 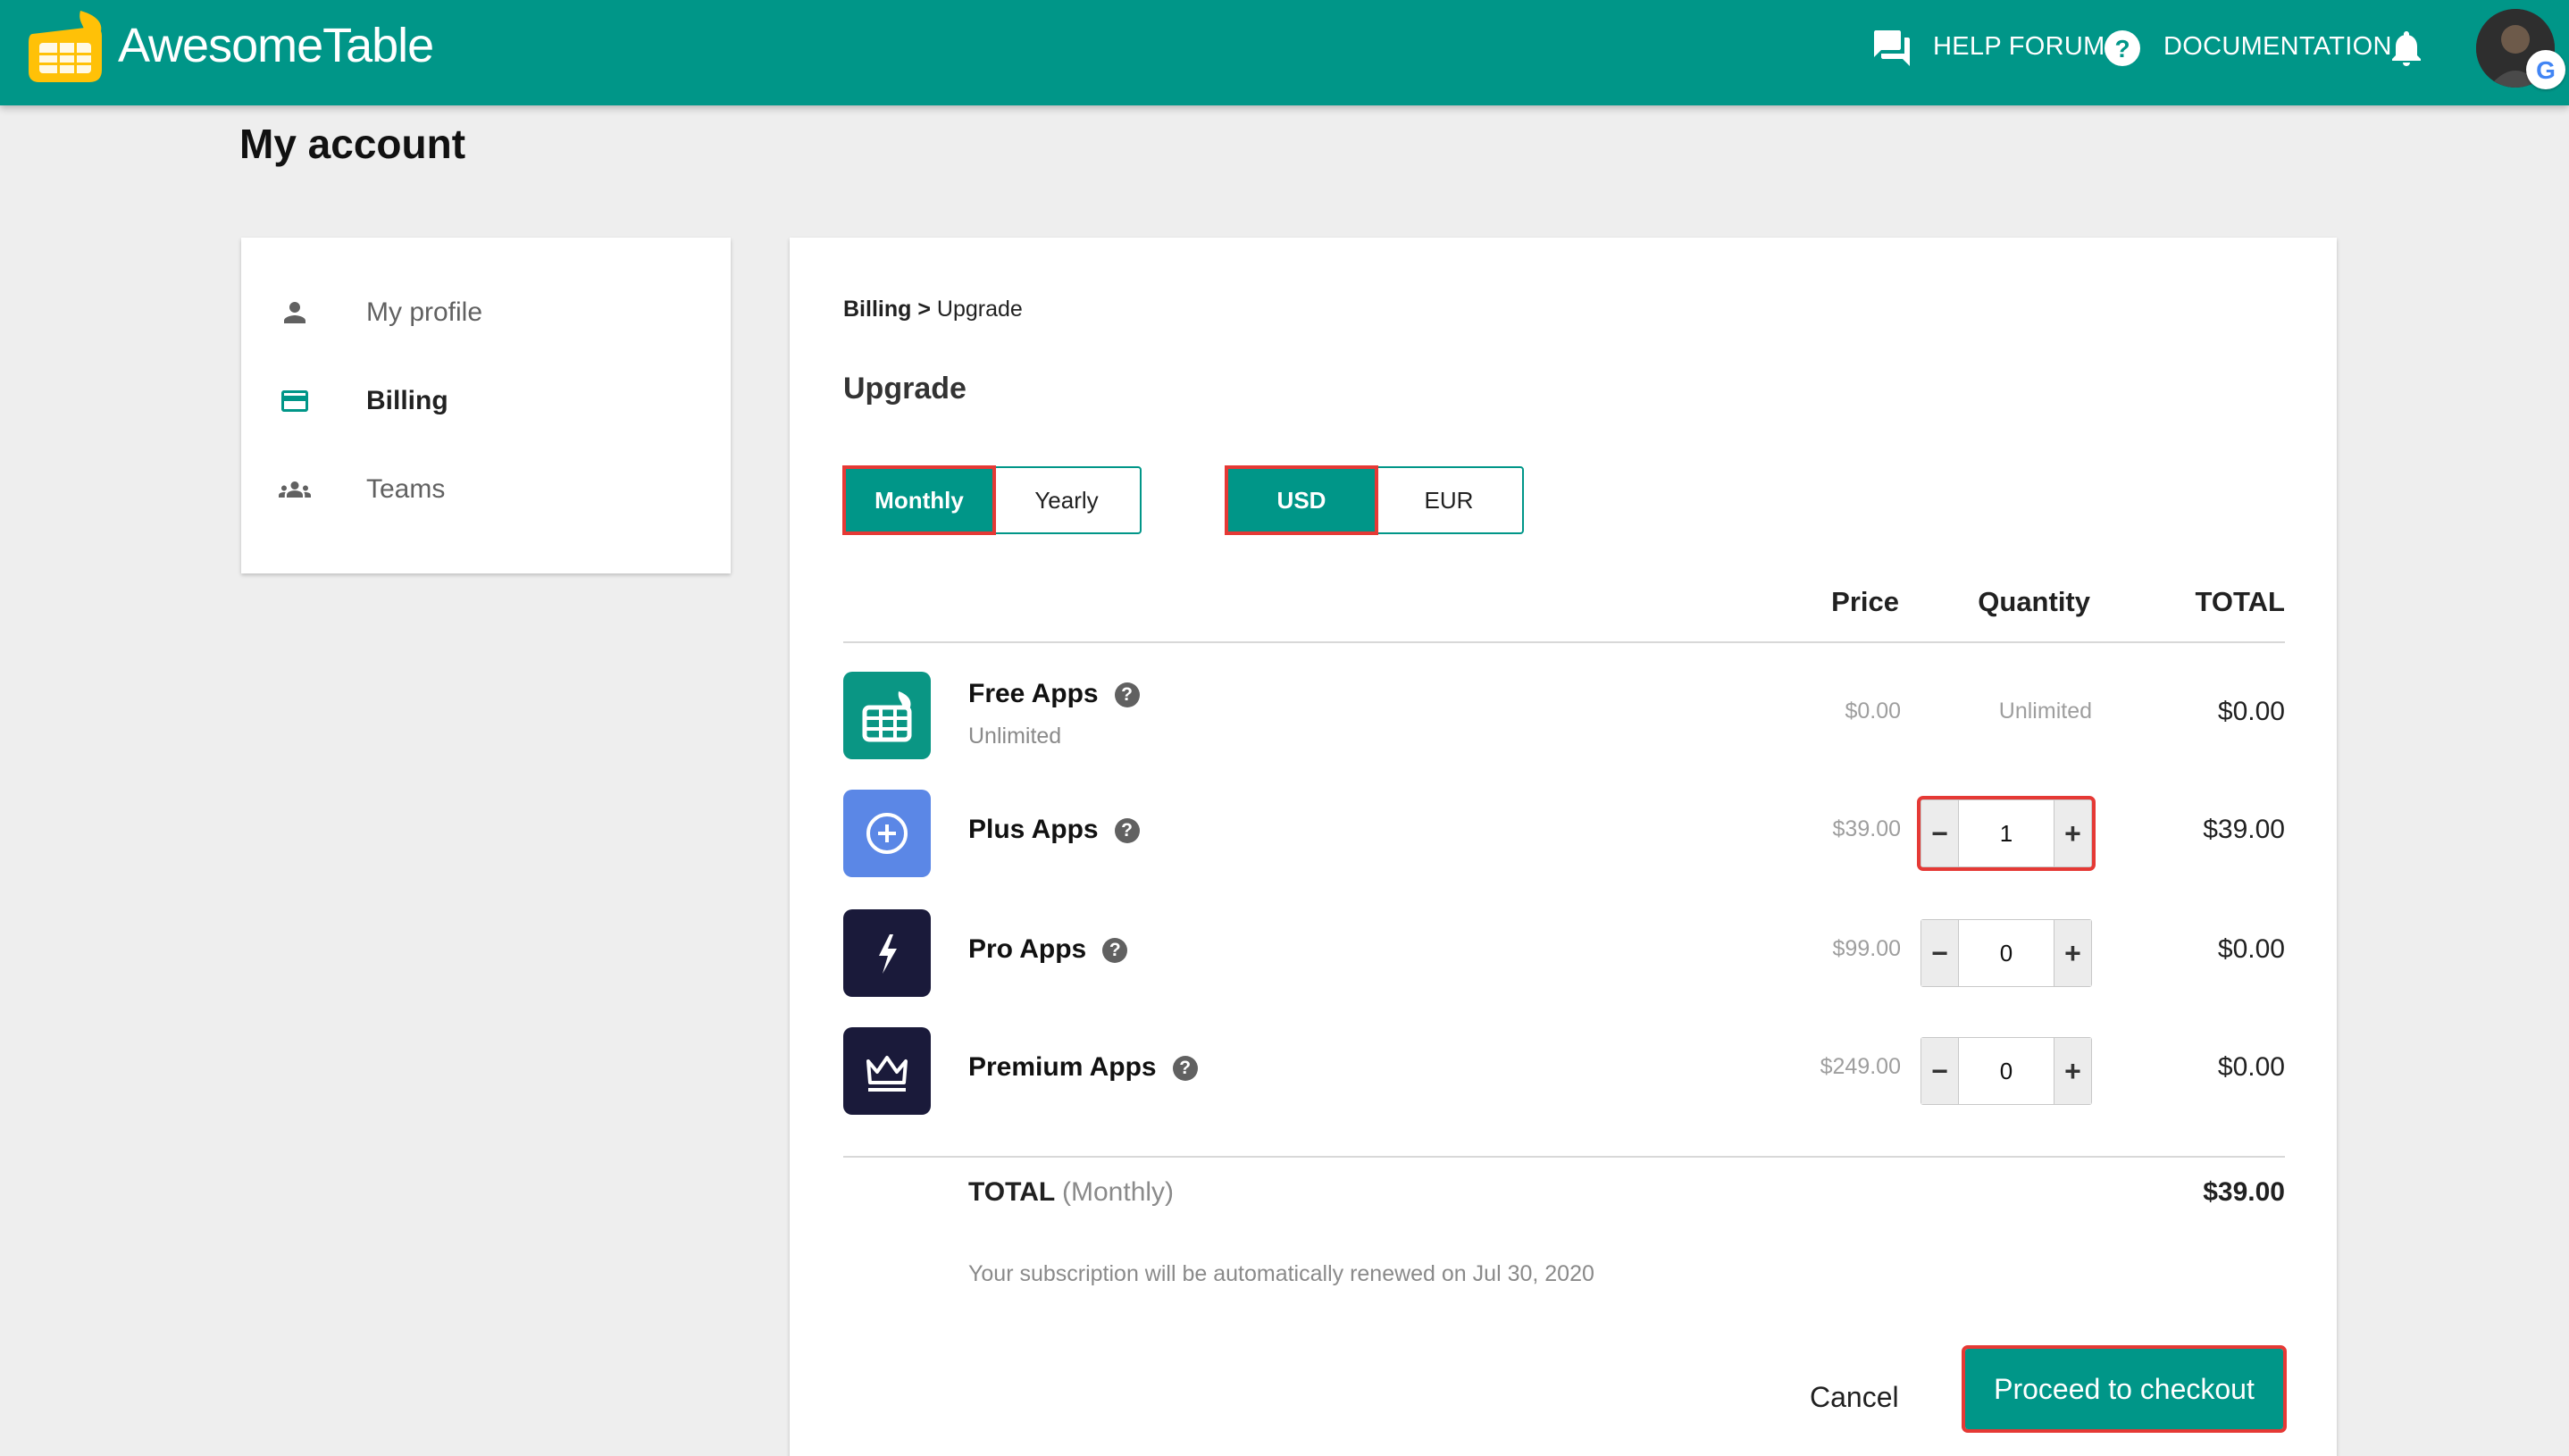 What do you see at coordinates (2277, 46) in the screenshot?
I see `documentation-link: DOCUMENTATION` at bounding box center [2277, 46].